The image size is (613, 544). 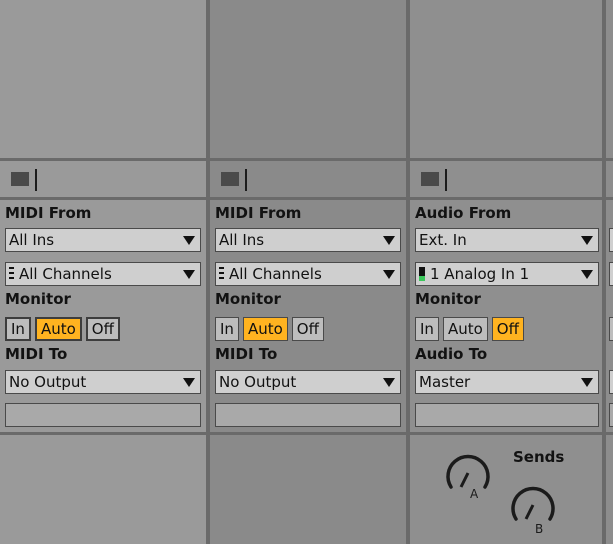 I want to click on output-type-label: Audio To, so click(x=451, y=354).